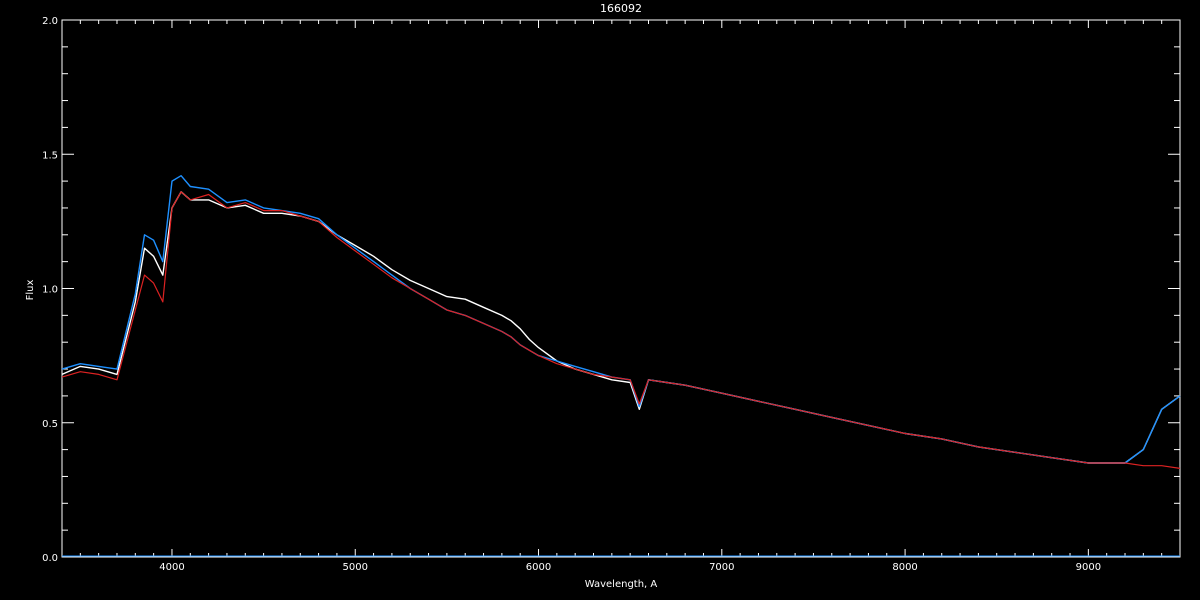 The width and height of the screenshot is (1200, 600). Describe the element at coordinates (1088, 567) in the screenshot. I see `x-tick-label: 9000` at that location.